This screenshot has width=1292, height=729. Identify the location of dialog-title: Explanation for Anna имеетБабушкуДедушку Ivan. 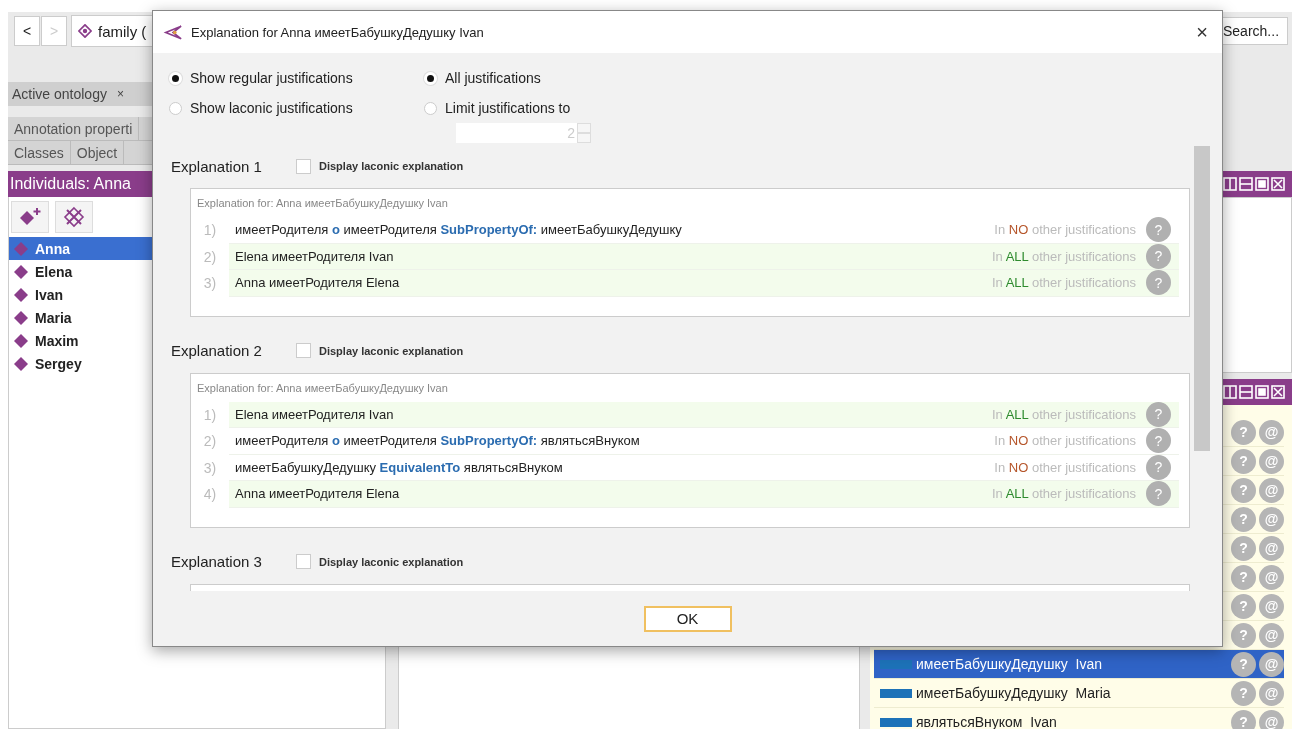
(337, 32).